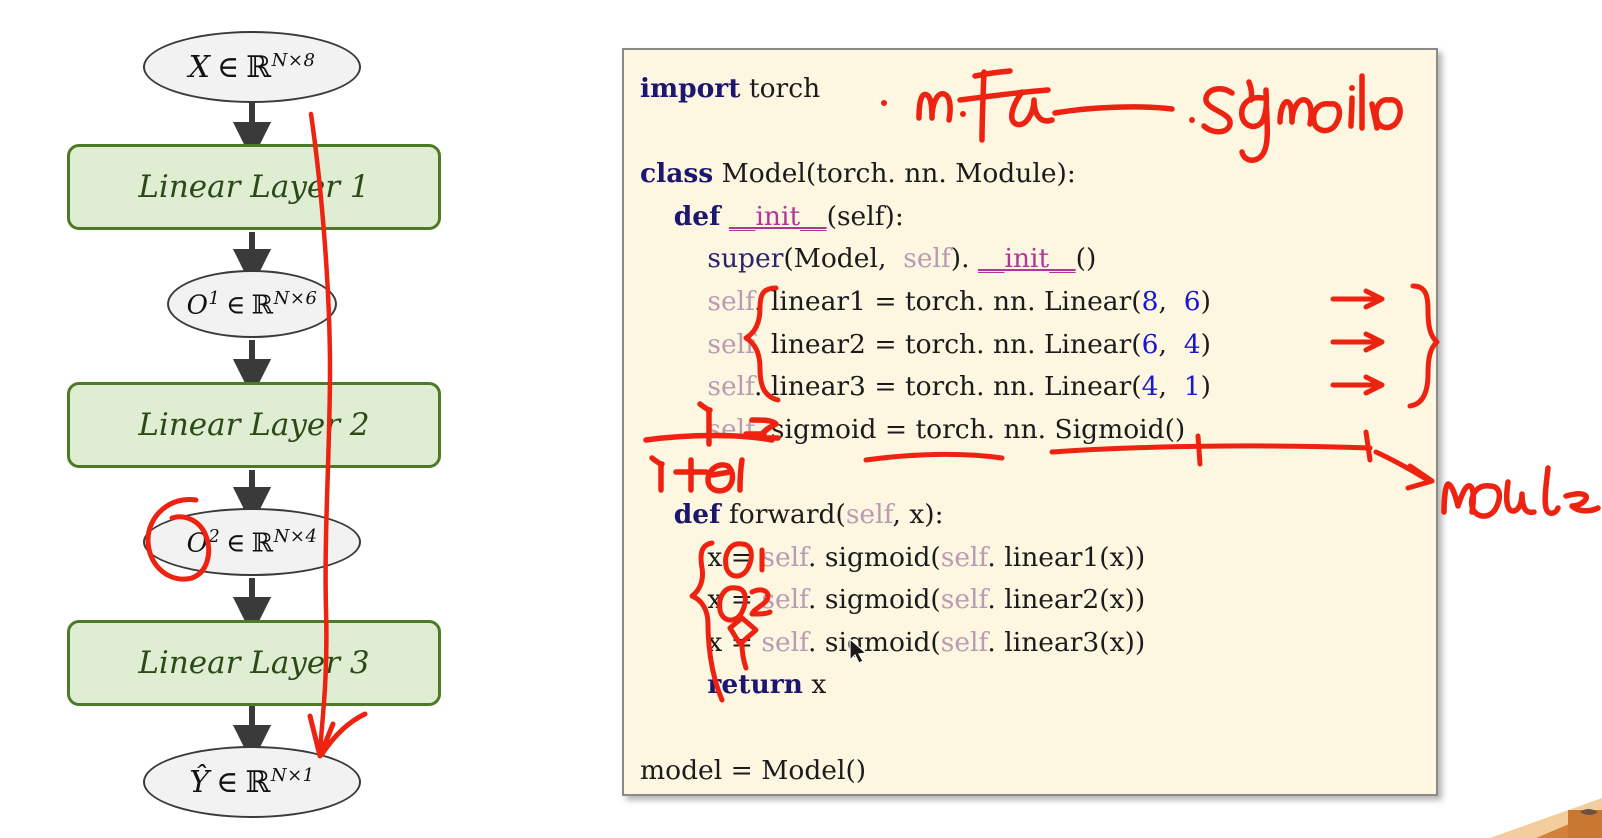 Image resolution: width=1602 pixels, height=838 pixels. I want to click on token-sigmoid-call-1: . sigmoid(, so click(874, 557).